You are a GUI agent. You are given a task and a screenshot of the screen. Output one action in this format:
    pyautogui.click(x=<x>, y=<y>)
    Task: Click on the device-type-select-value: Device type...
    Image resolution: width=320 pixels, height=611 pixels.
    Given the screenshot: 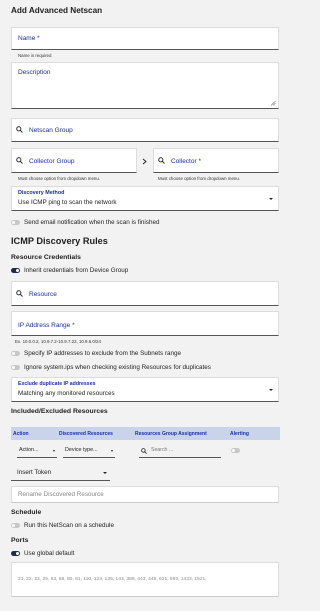 What is the action you would take?
    pyautogui.click(x=81, y=450)
    